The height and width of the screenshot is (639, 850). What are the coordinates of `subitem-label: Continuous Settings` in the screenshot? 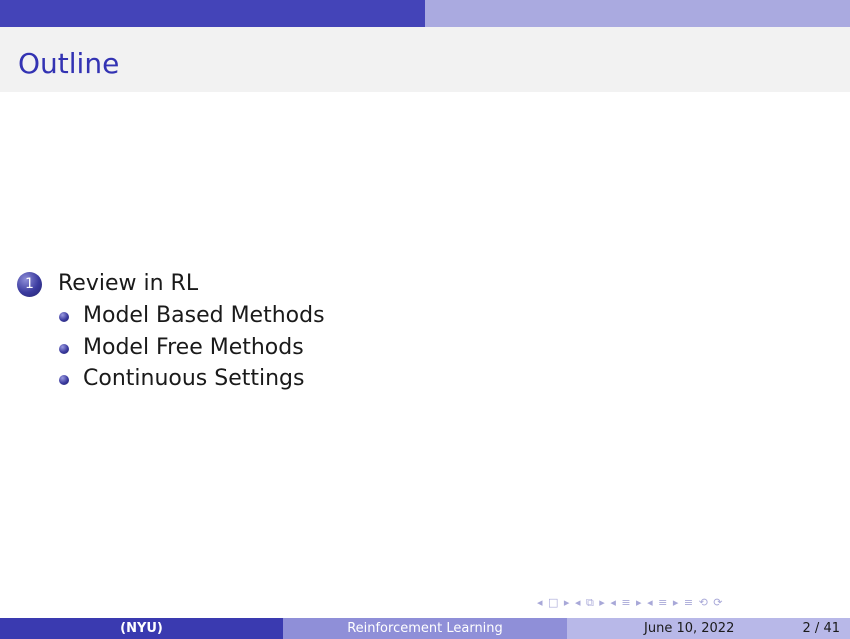 It's located at (193, 379).